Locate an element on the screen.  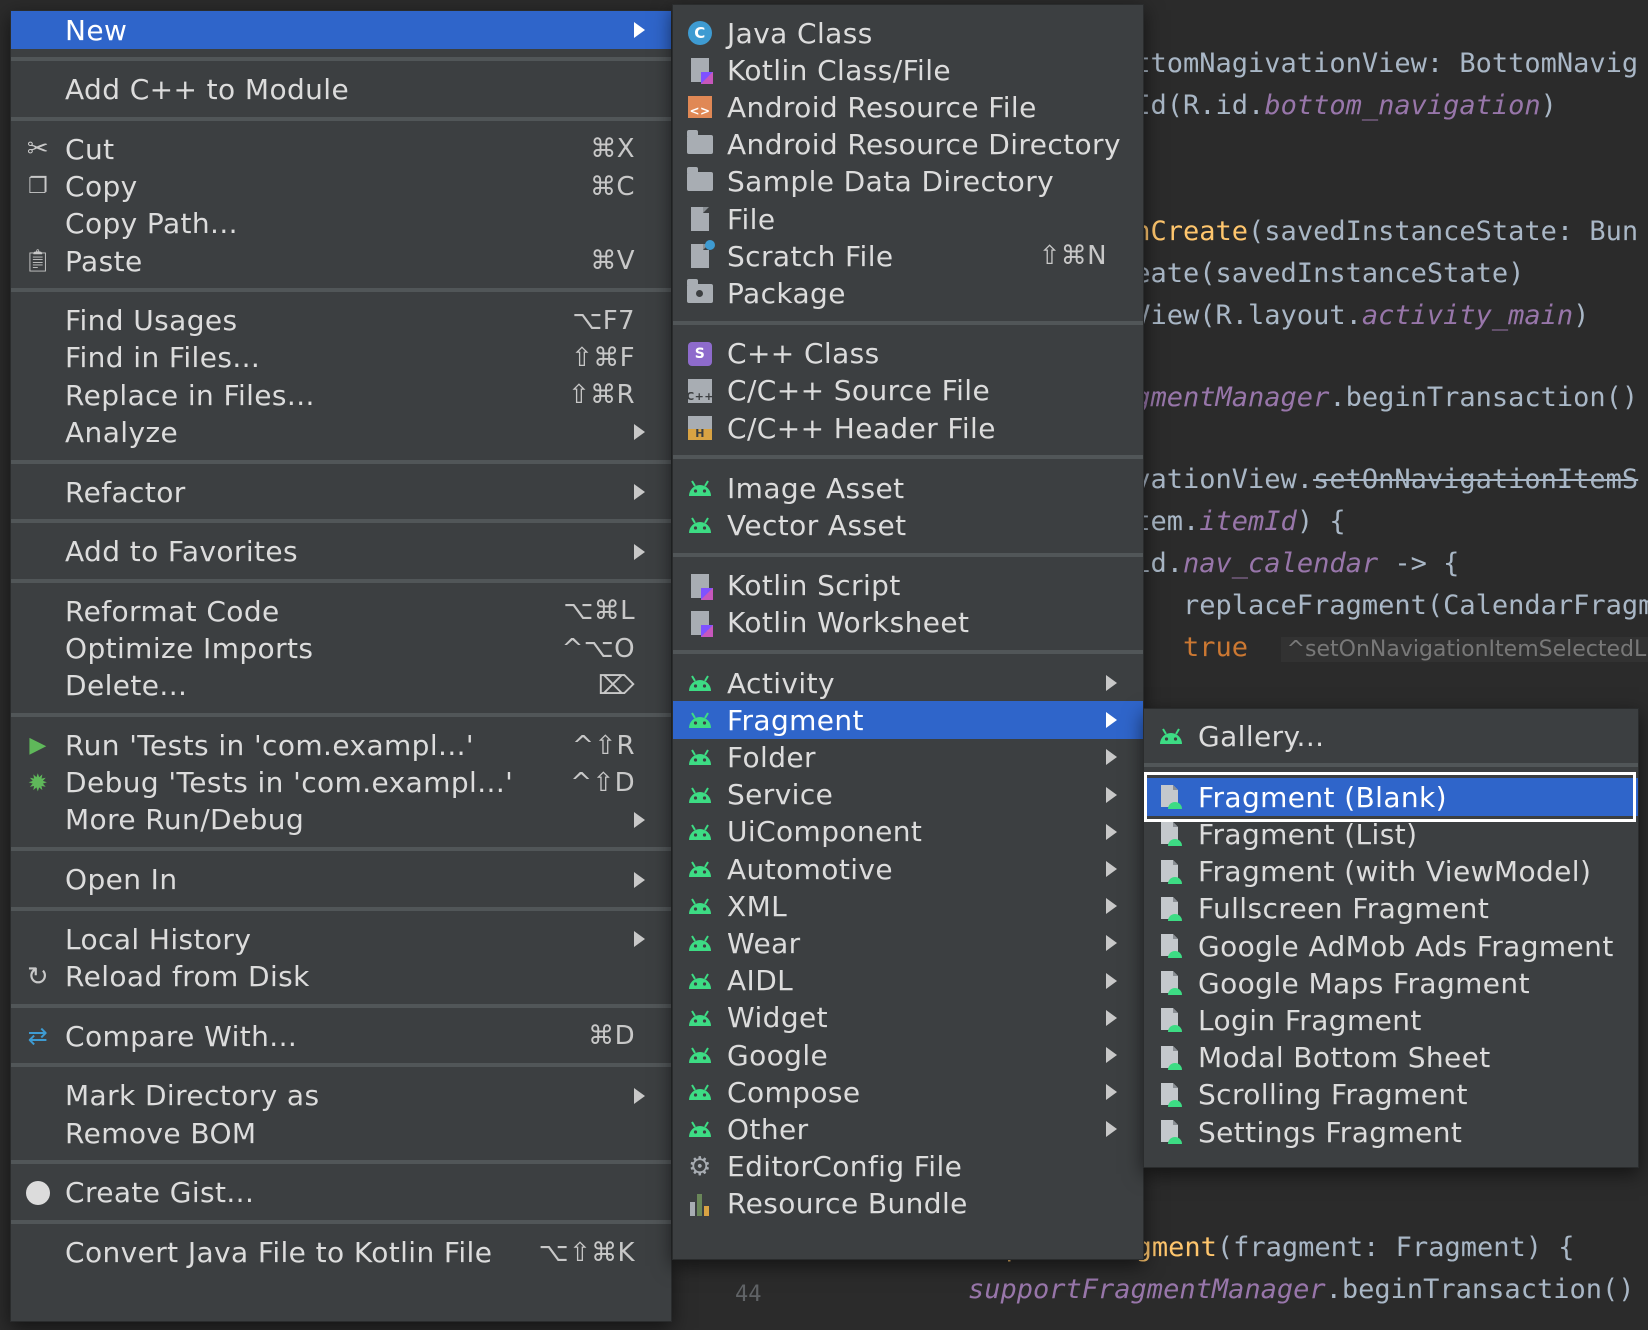
gear-icon: ⚙ is located at coordinates (700, 1166).